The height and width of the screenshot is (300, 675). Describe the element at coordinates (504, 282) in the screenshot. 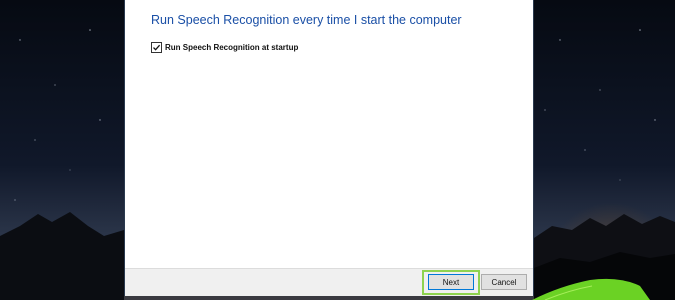

I see `cancel-button: Cancel` at that location.